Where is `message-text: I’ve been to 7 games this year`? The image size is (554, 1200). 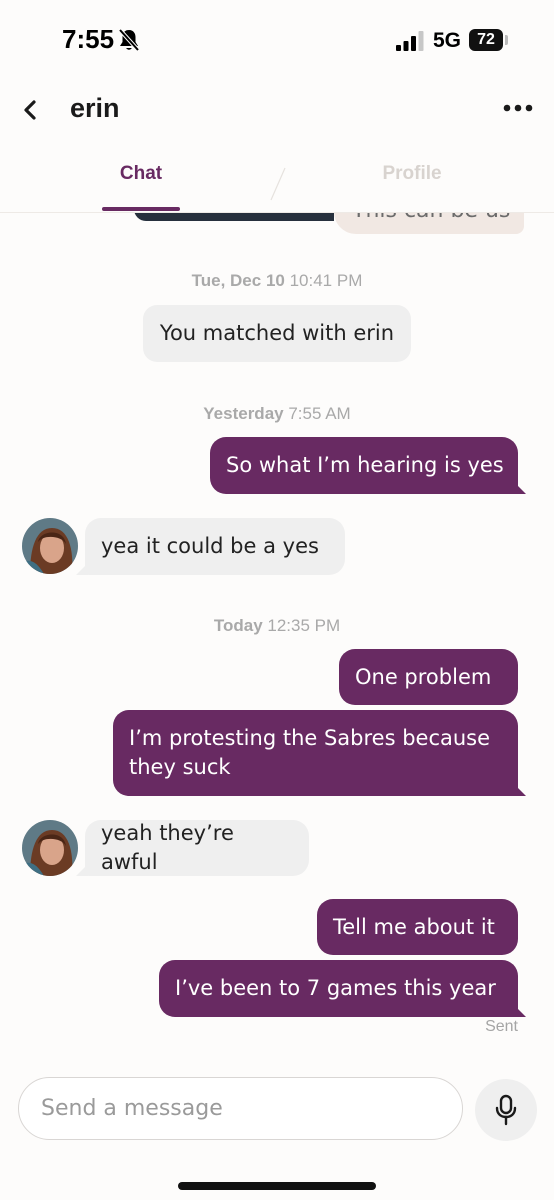 message-text: I’ve been to 7 games this year is located at coordinates (335, 988).